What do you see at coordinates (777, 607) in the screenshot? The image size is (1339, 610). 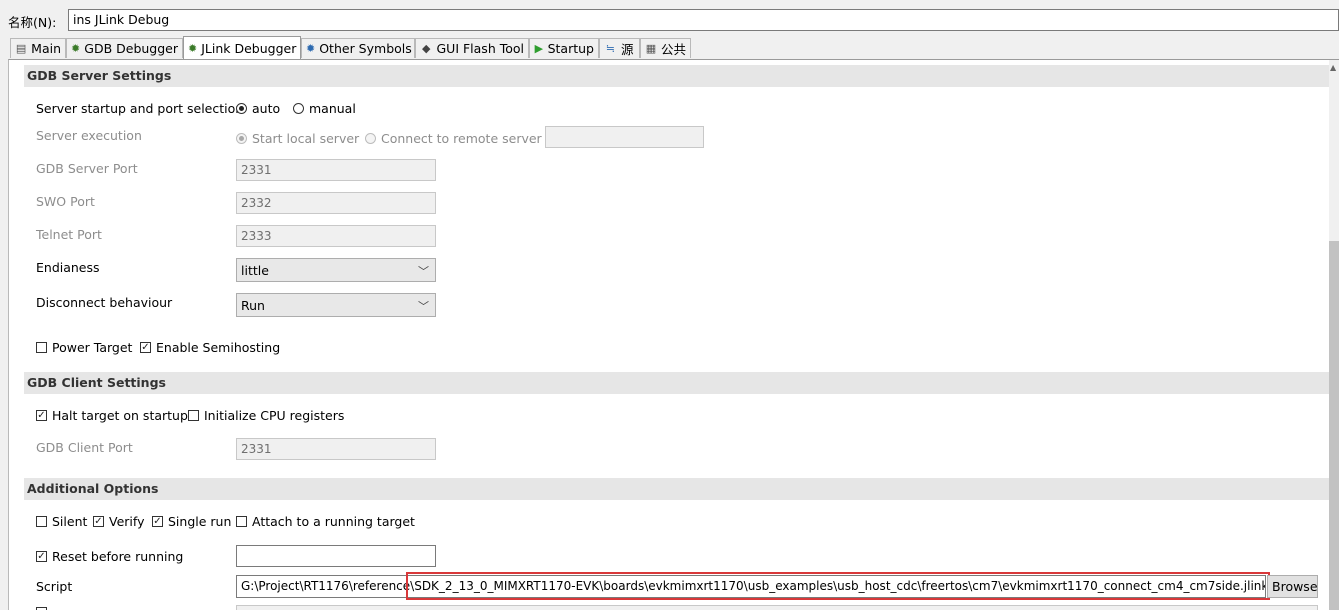 I see `next-row-input` at bounding box center [777, 607].